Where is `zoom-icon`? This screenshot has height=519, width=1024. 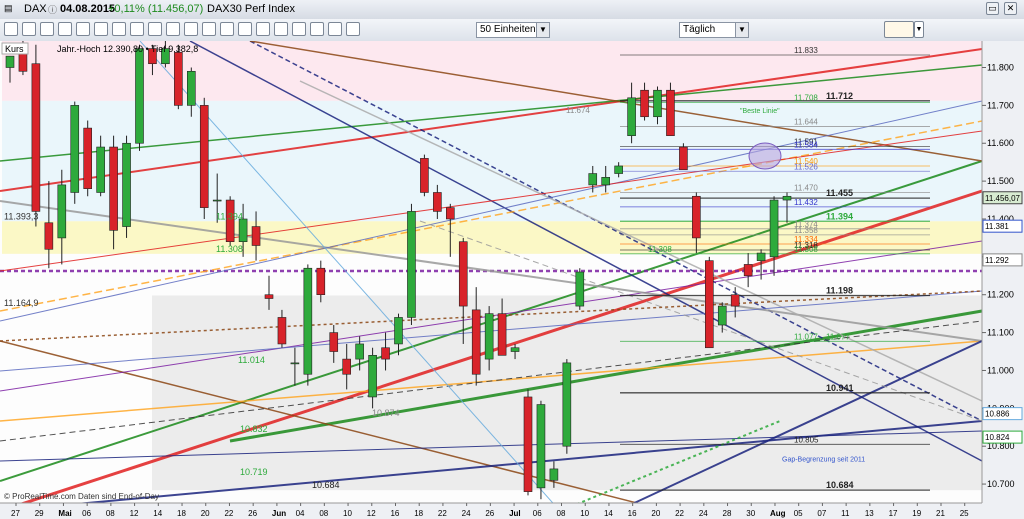 zoom-icon is located at coordinates (29, 29).